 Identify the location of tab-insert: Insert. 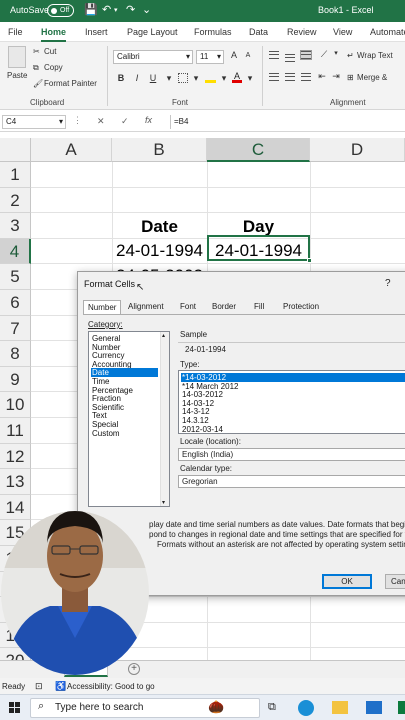
(96, 32).